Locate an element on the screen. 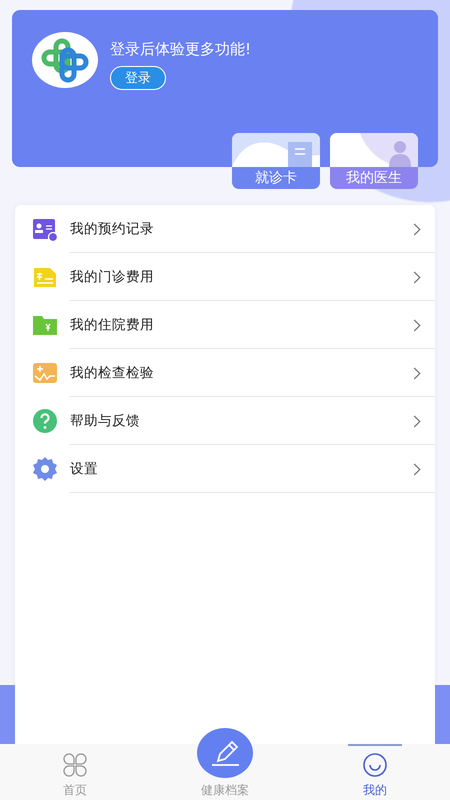  id-card-icon is located at coordinates (45, 229).